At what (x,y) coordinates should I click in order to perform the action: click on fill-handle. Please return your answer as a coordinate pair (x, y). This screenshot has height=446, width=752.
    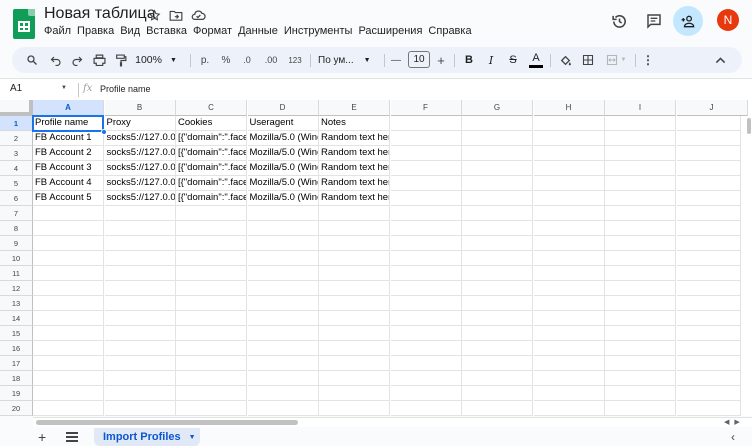
    Looking at the image, I should click on (104, 132).